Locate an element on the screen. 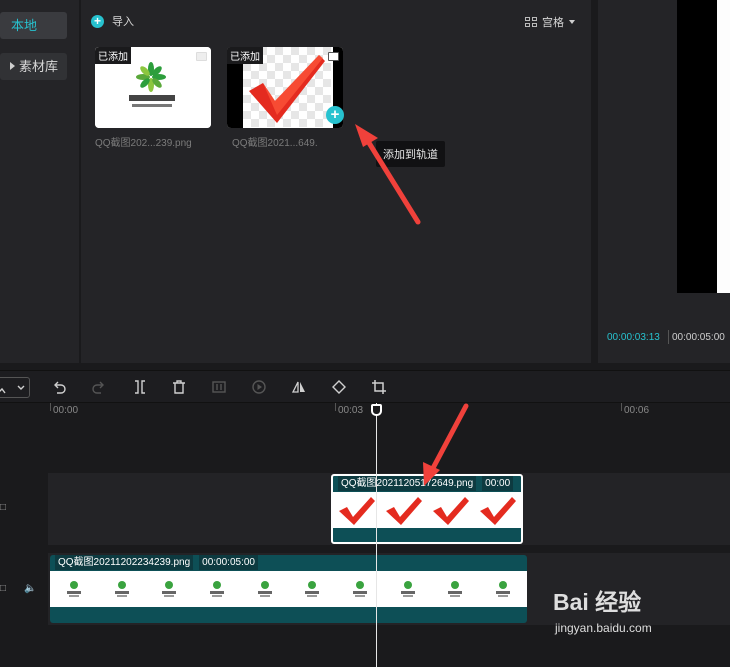 The image size is (730, 667). import-label: 导入 is located at coordinates (123, 22).